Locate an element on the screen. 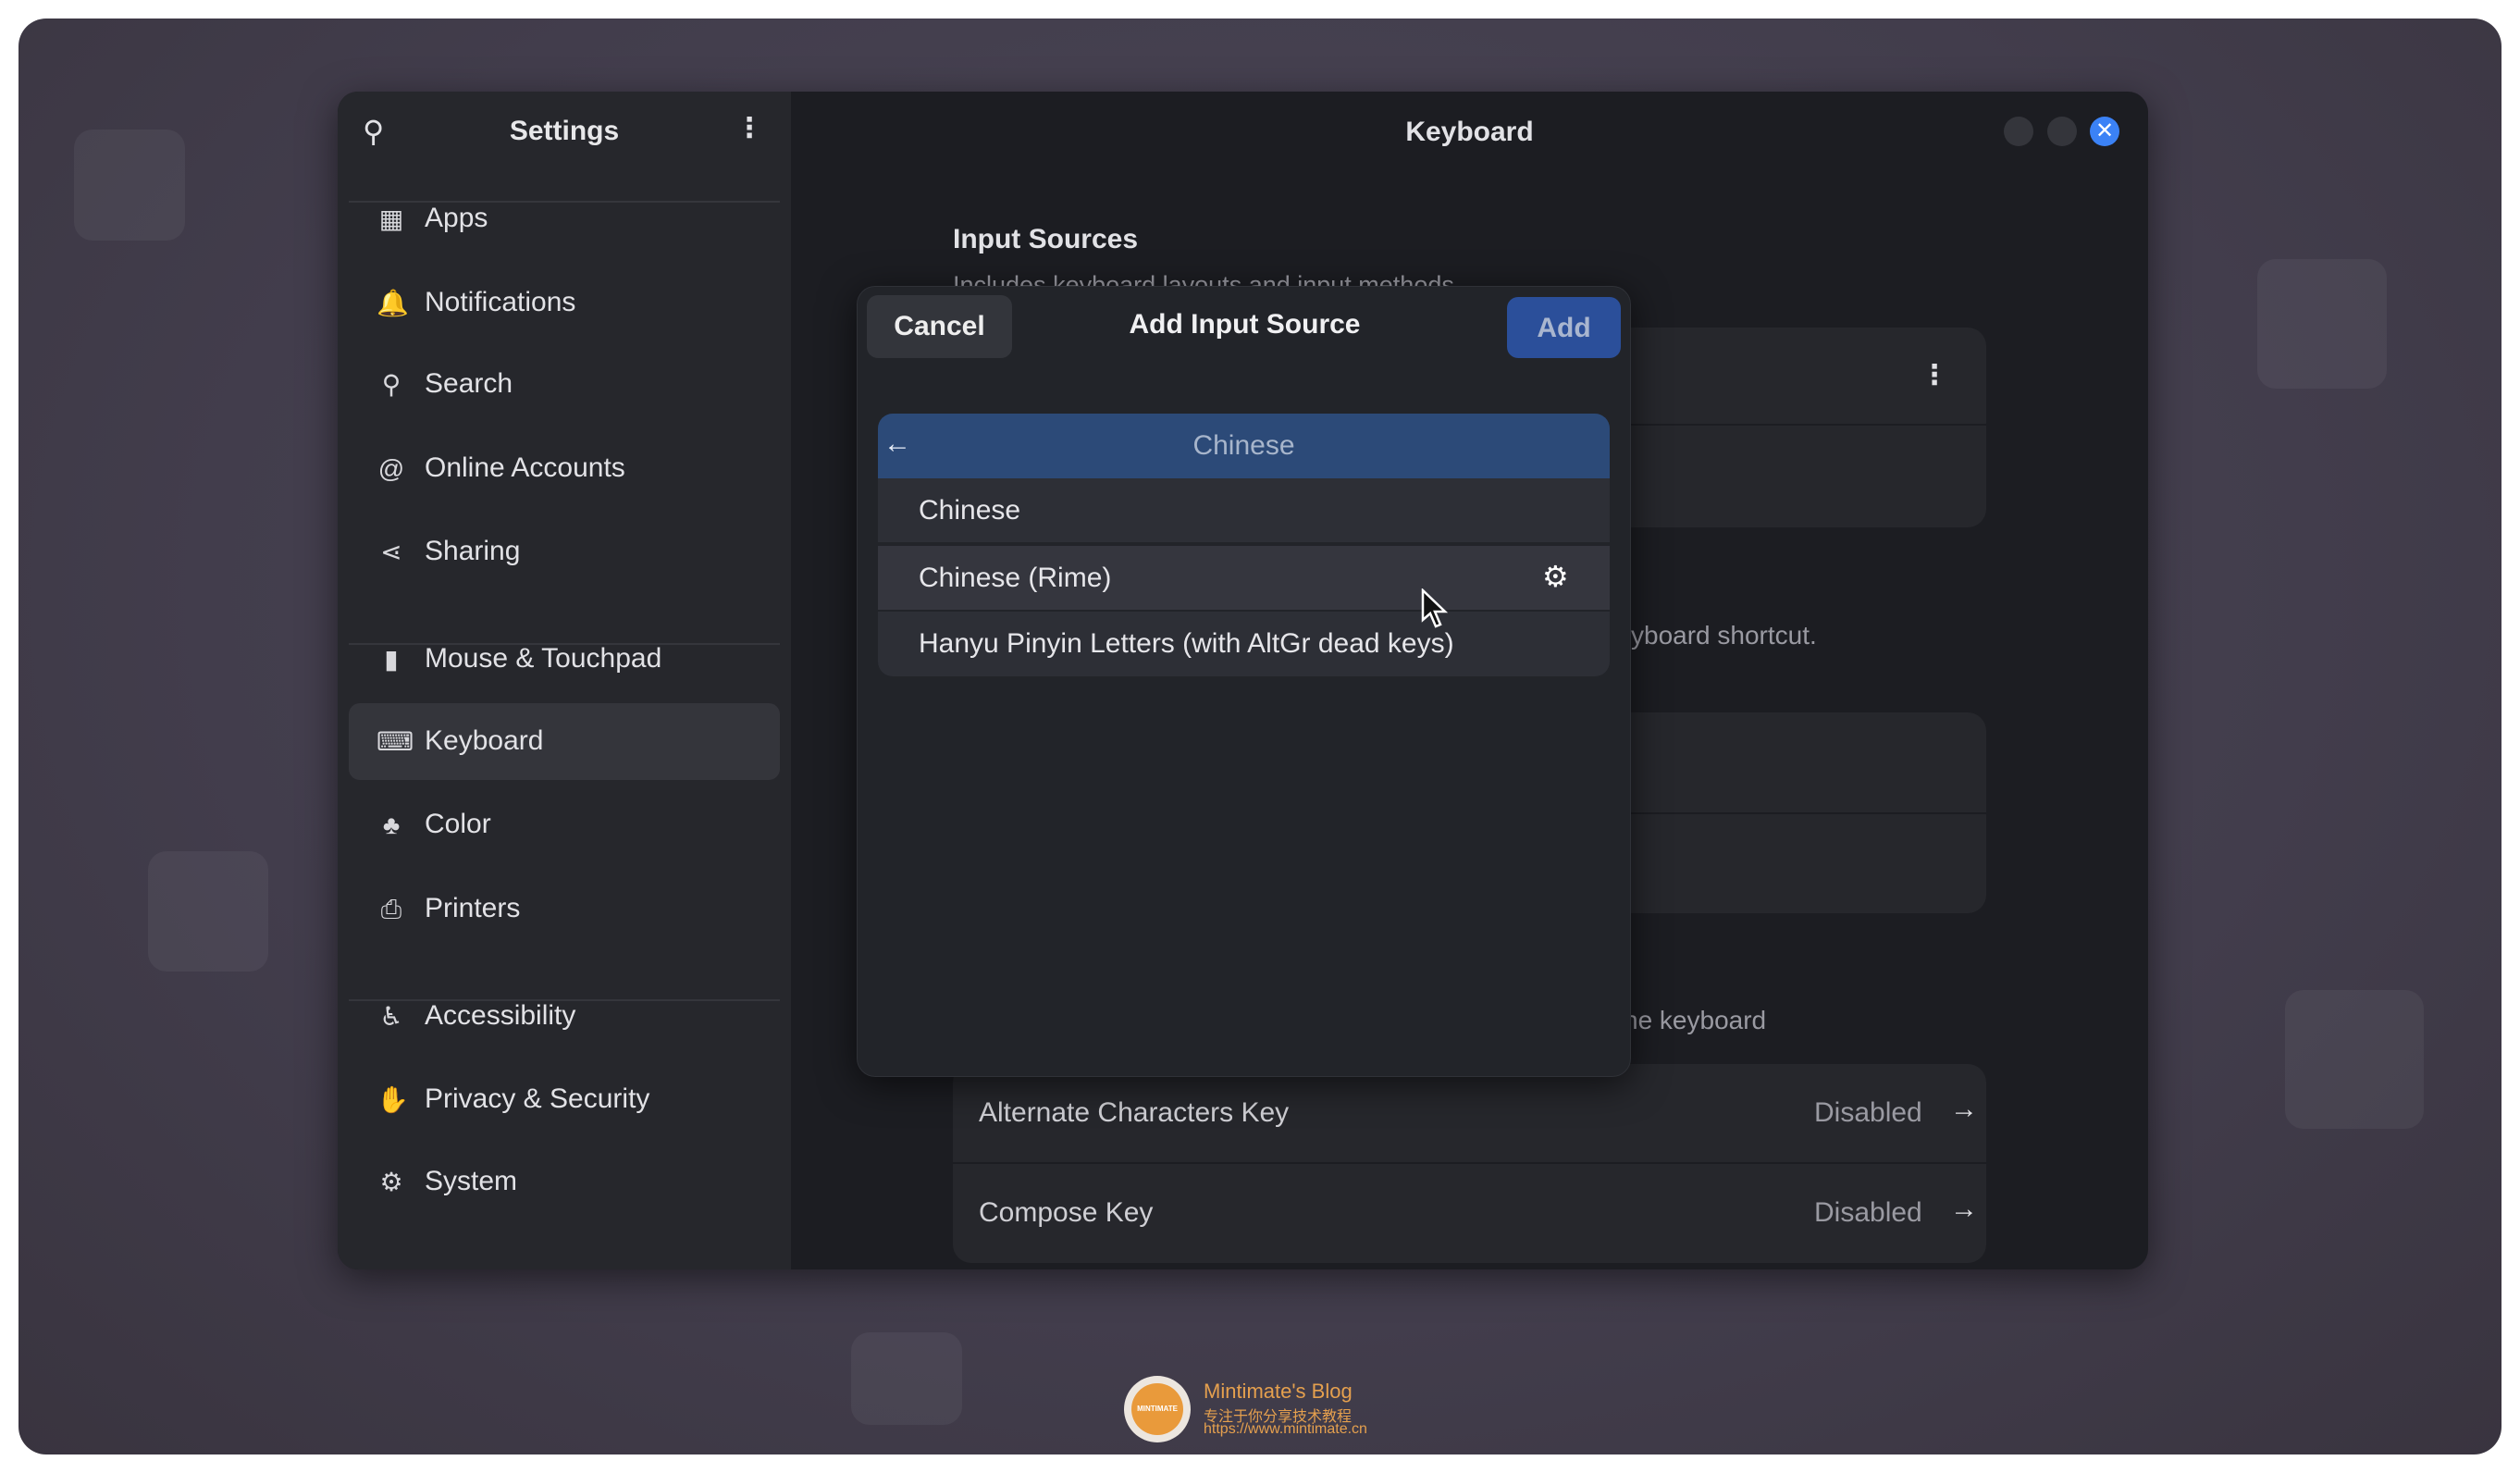 This screenshot has height=1473, width=2520. mouse-icon: ▮ is located at coordinates (391, 659).